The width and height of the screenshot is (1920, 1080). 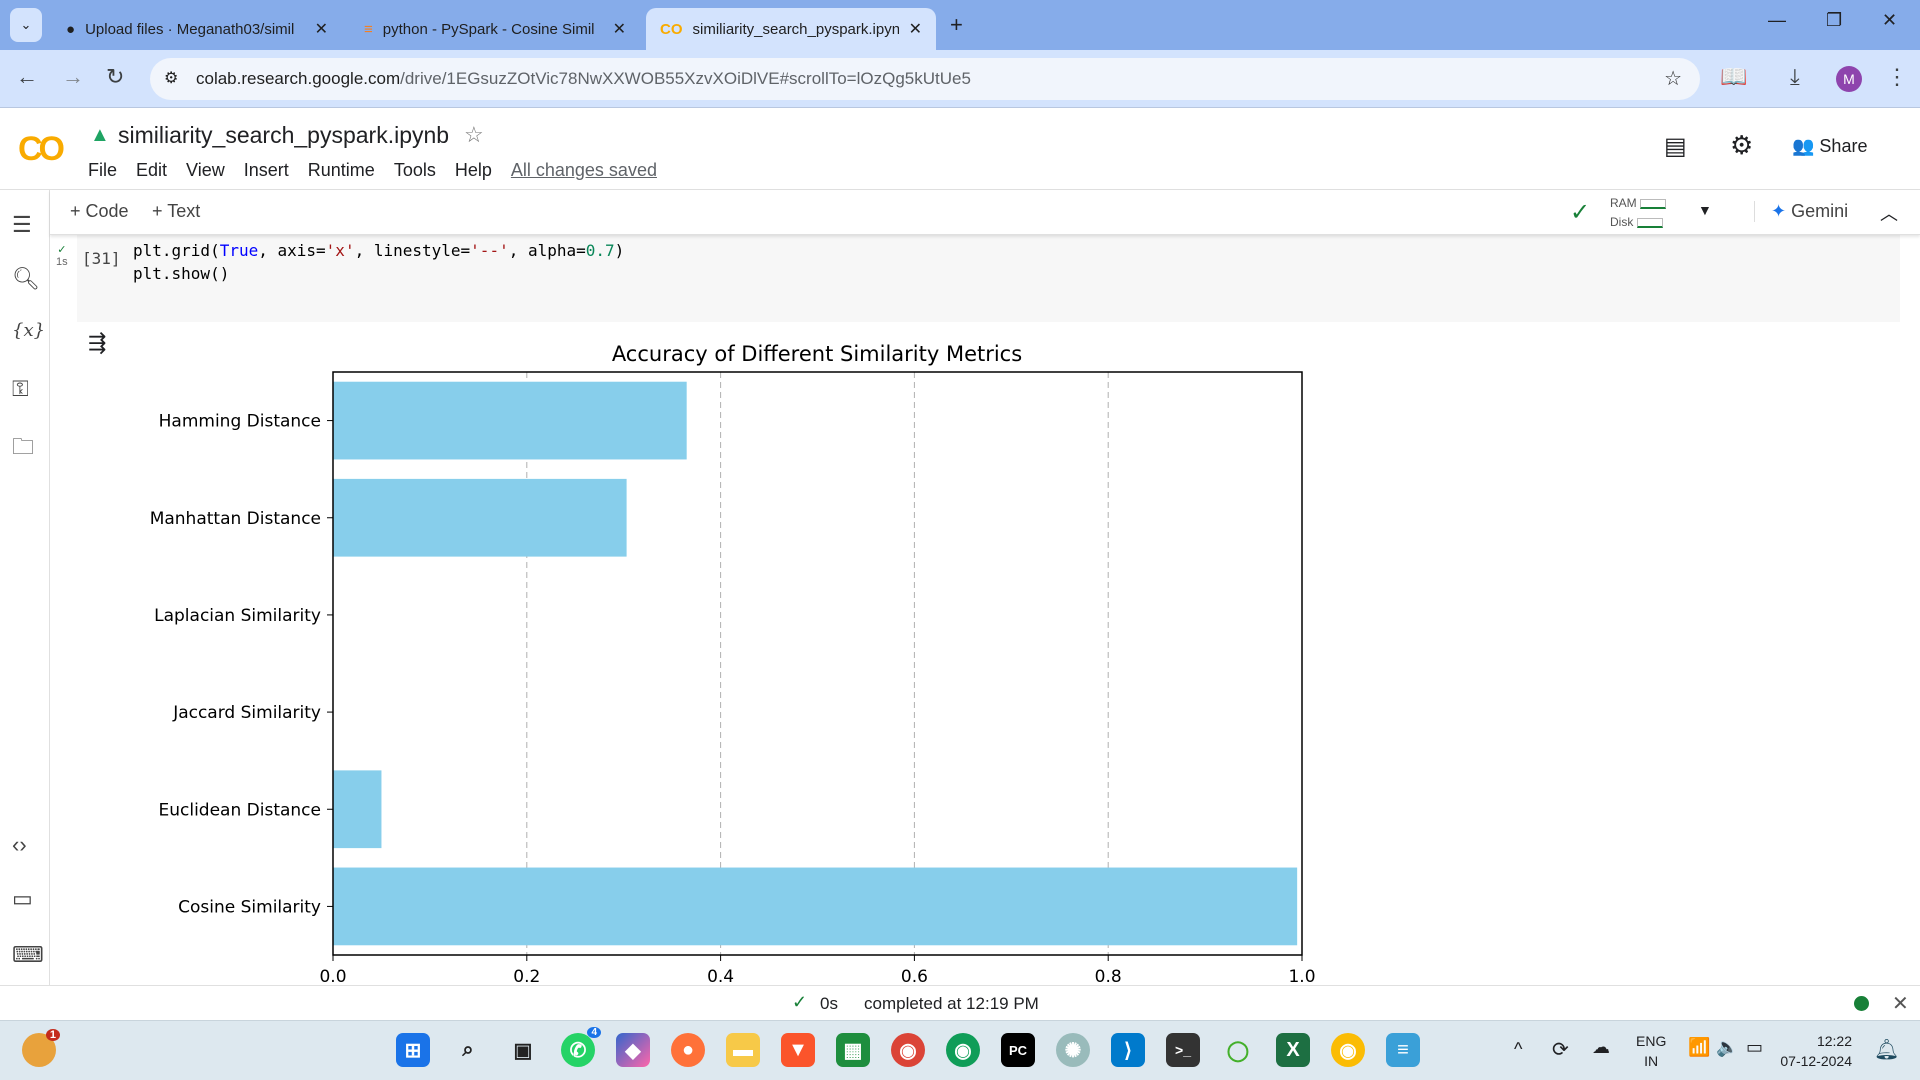 I want to click on command-palette-icon: ▭, so click(x=22, y=899).